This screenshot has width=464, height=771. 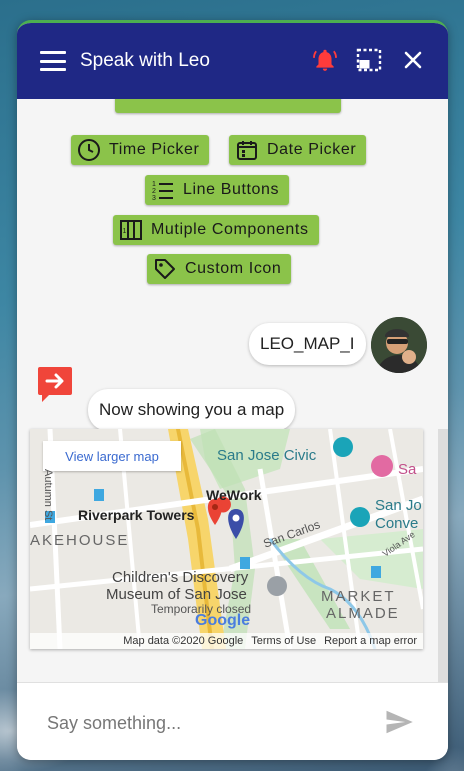 I want to click on svg-text: 3, so click(x=154, y=198).